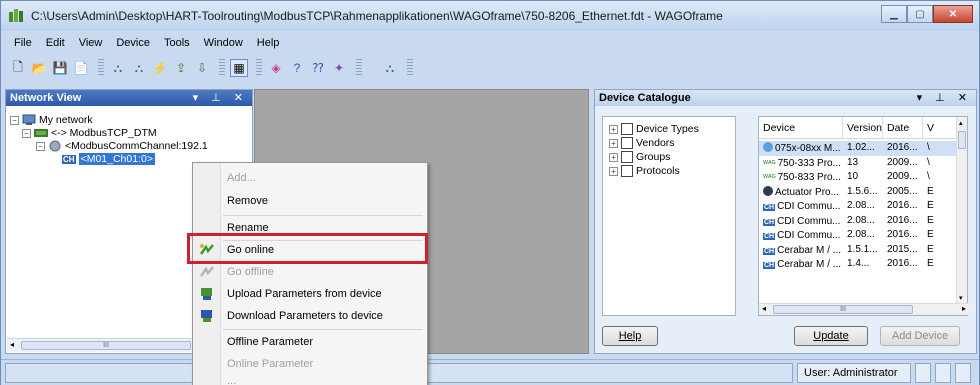 This screenshot has height=385, width=980. What do you see at coordinates (630, 336) in the screenshot?
I see `help-button: Help` at bounding box center [630, 336].